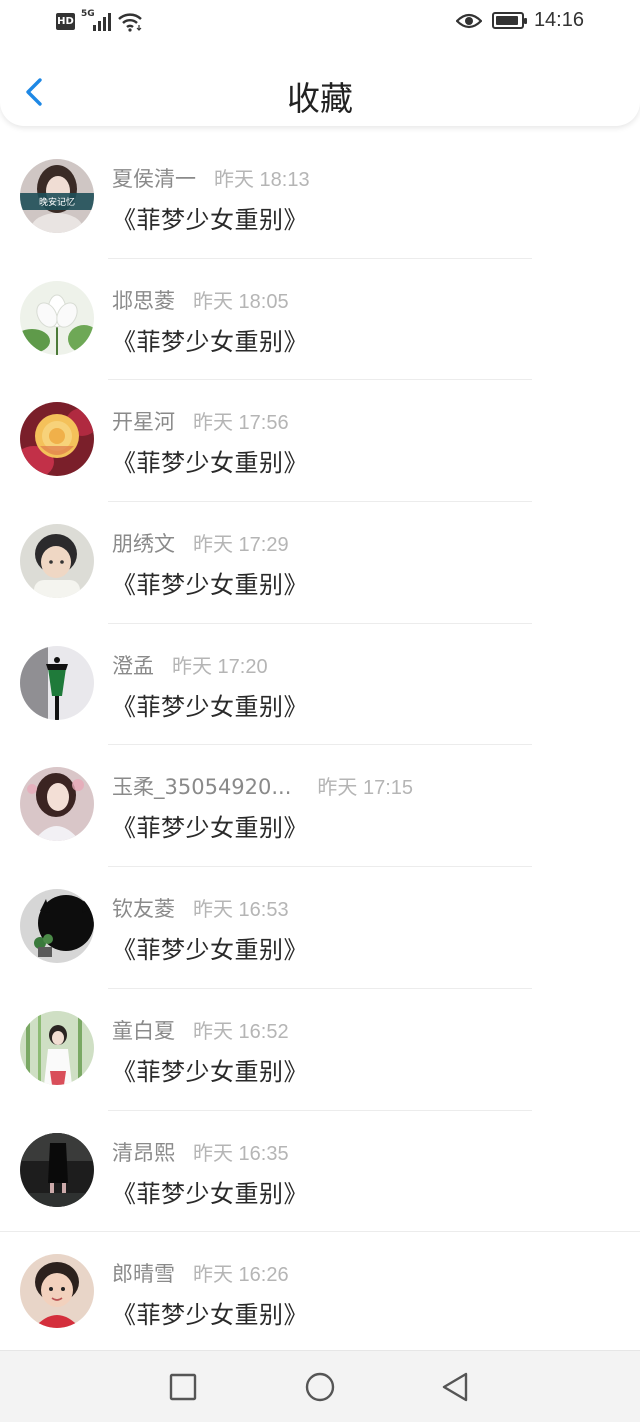 This screenshot has height=1422, width=640. I want to click on battery-icon, so click(509, 20).